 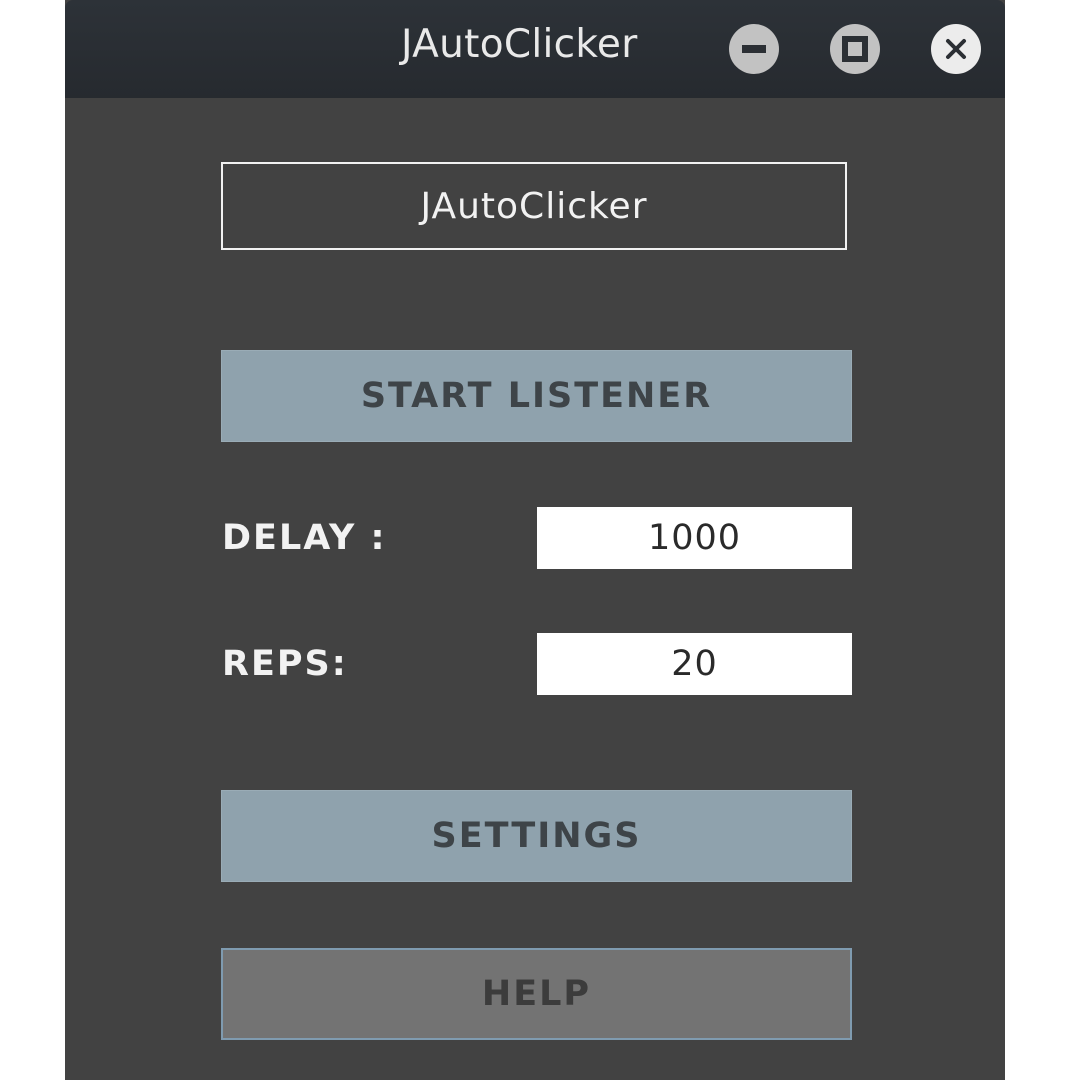 I want to click on delay-input, so click(x=694, y=538).